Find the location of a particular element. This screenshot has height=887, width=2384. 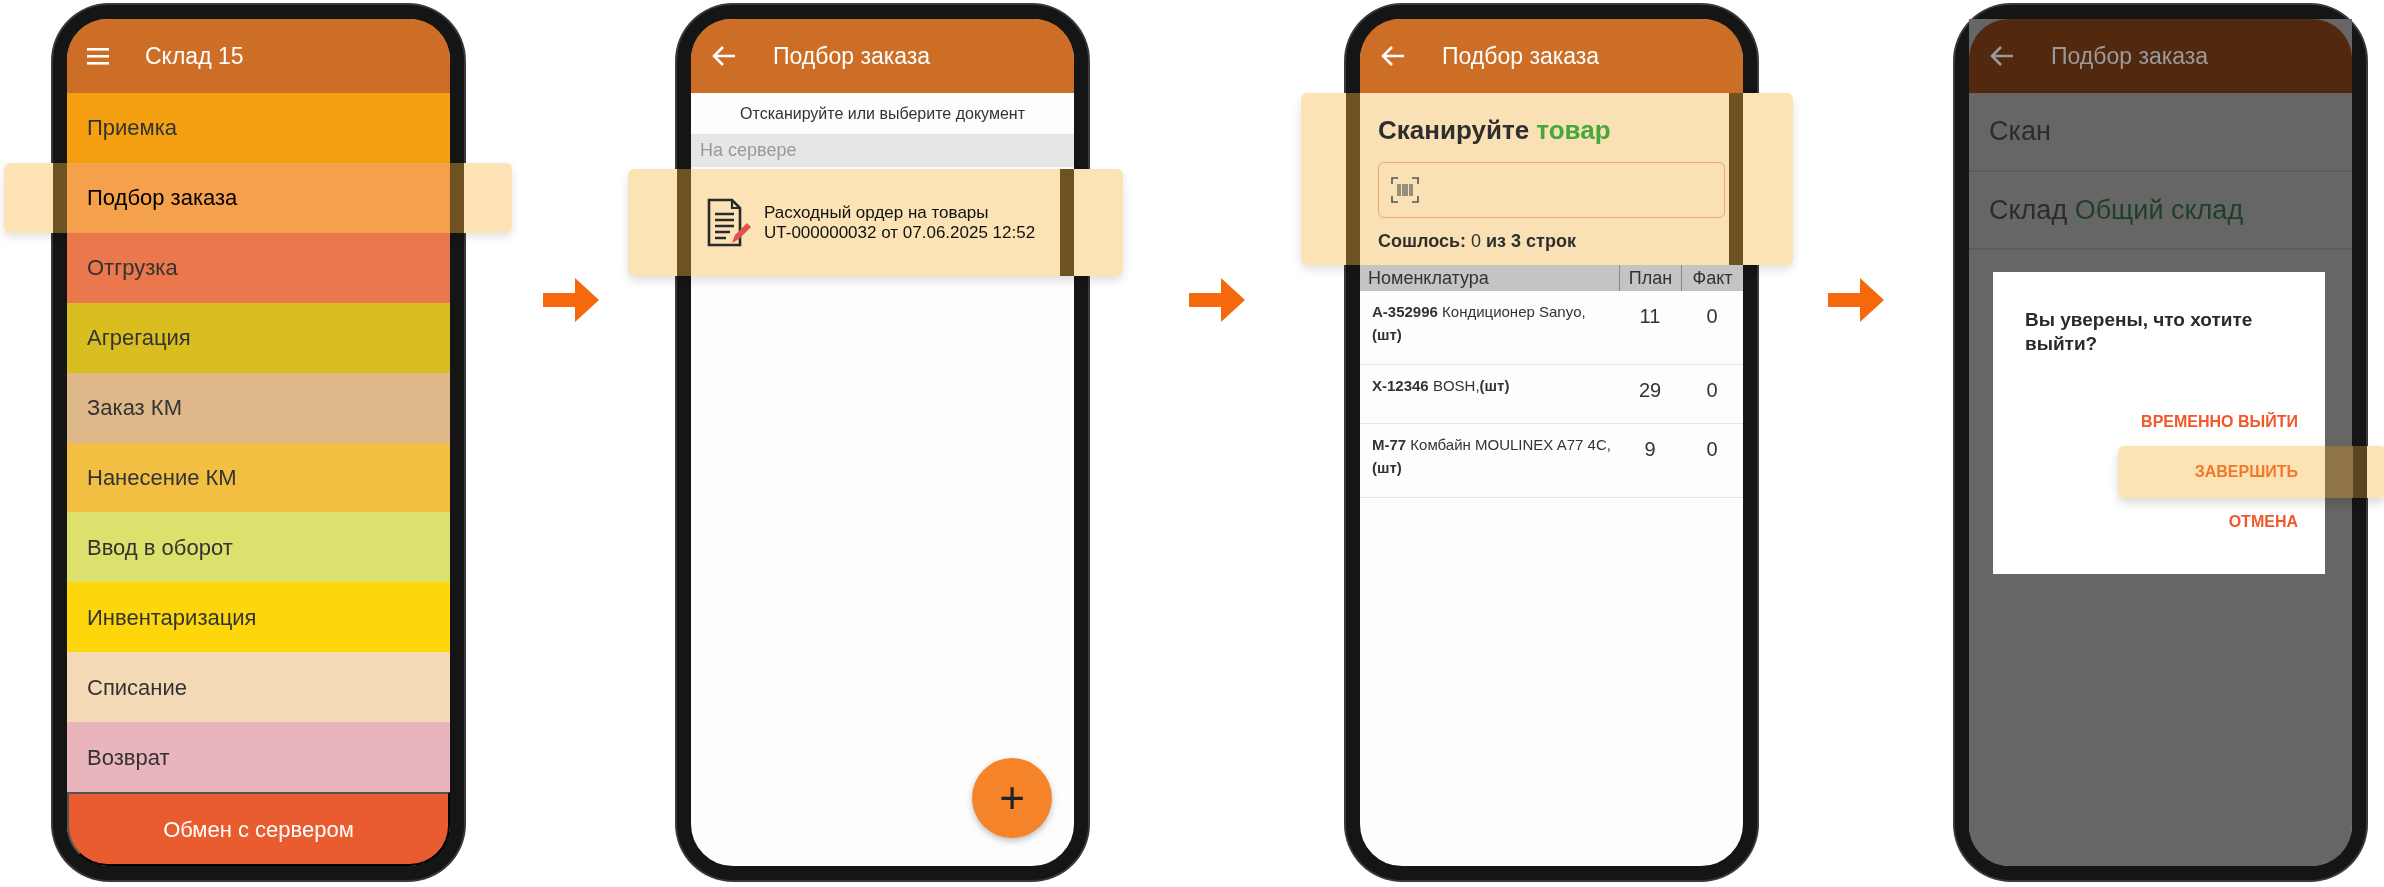

plan-cell-text: 29 is located at coordinates (1650, 390).